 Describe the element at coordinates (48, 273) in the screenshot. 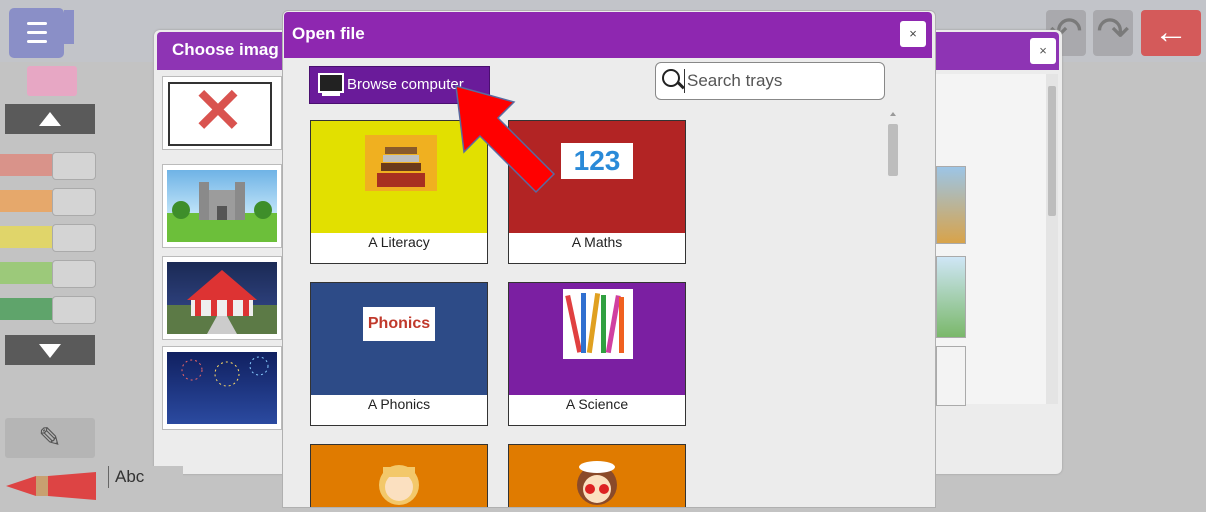

I see `pen-lightgreen` at that location.